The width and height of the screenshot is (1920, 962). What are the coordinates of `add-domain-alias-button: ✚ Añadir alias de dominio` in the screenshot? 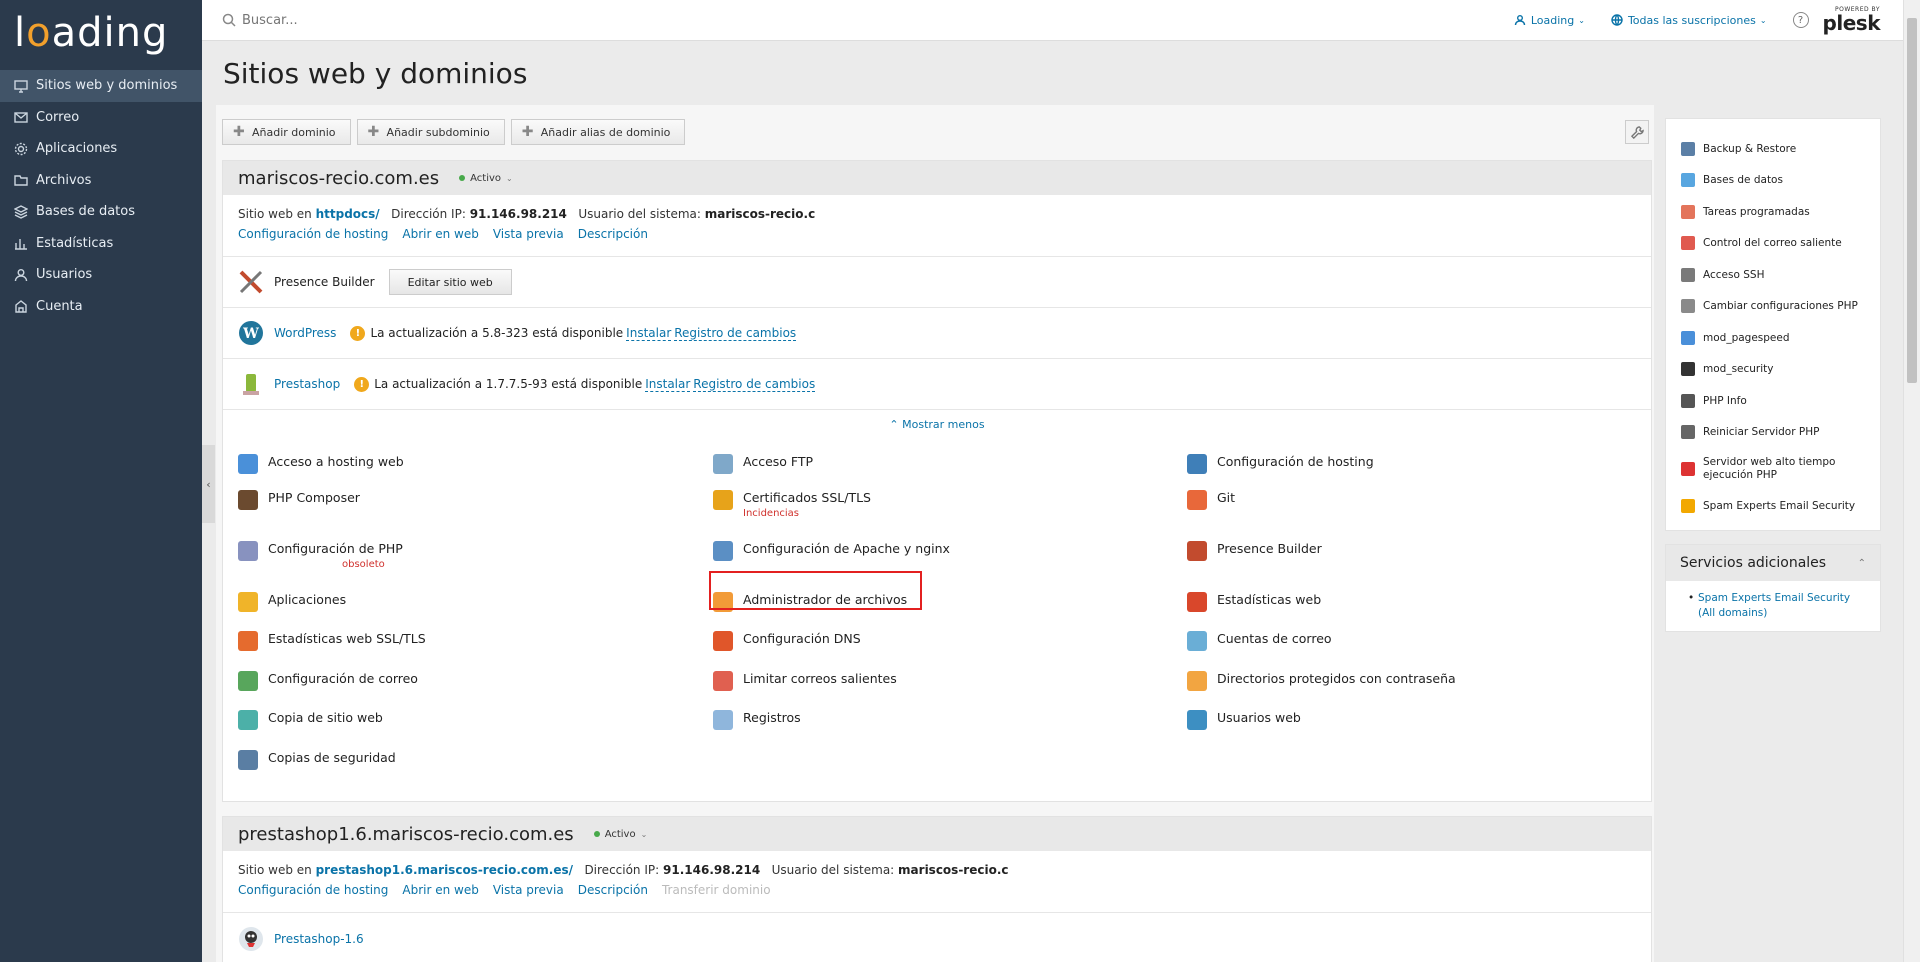 It's located at (598, 132).